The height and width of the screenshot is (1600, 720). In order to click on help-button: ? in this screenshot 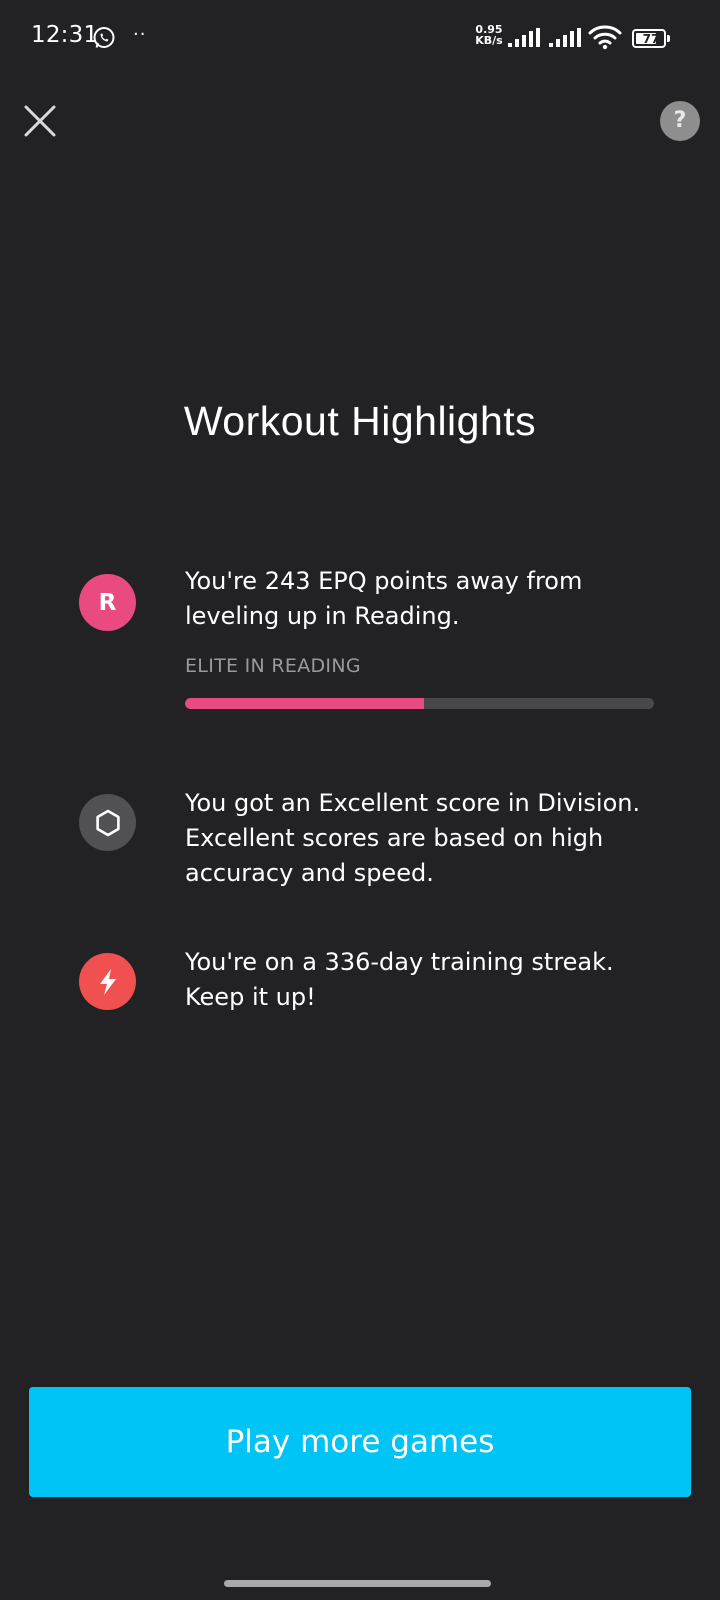, I will do `click(680, 121)`.